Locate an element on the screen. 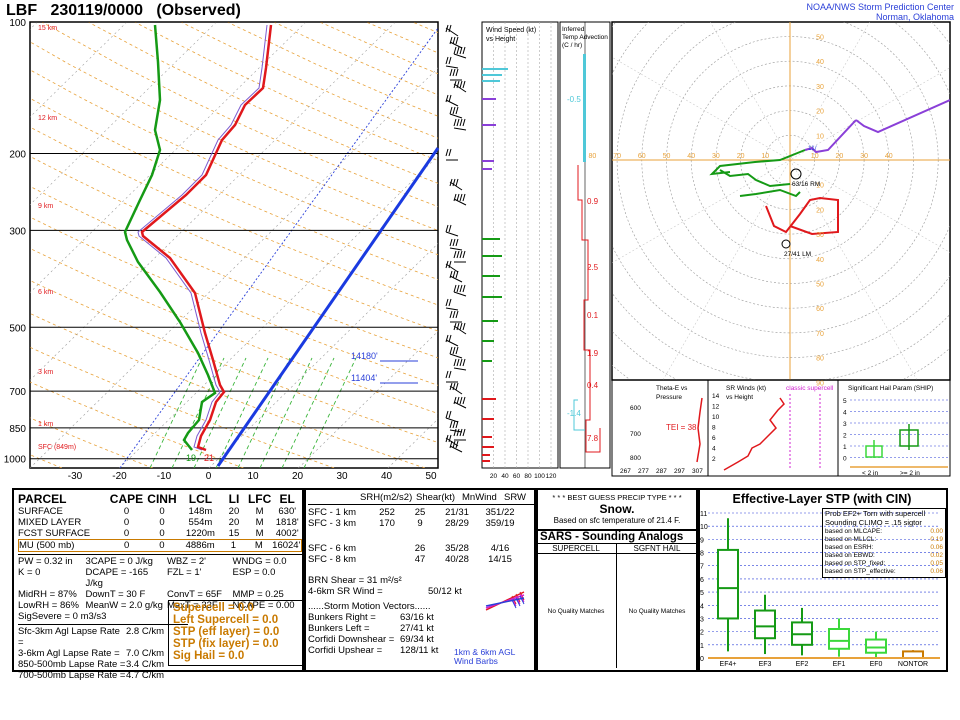 The height and width of the screenshot is (720, 960). isotherm is located at coordinates (323, 355).